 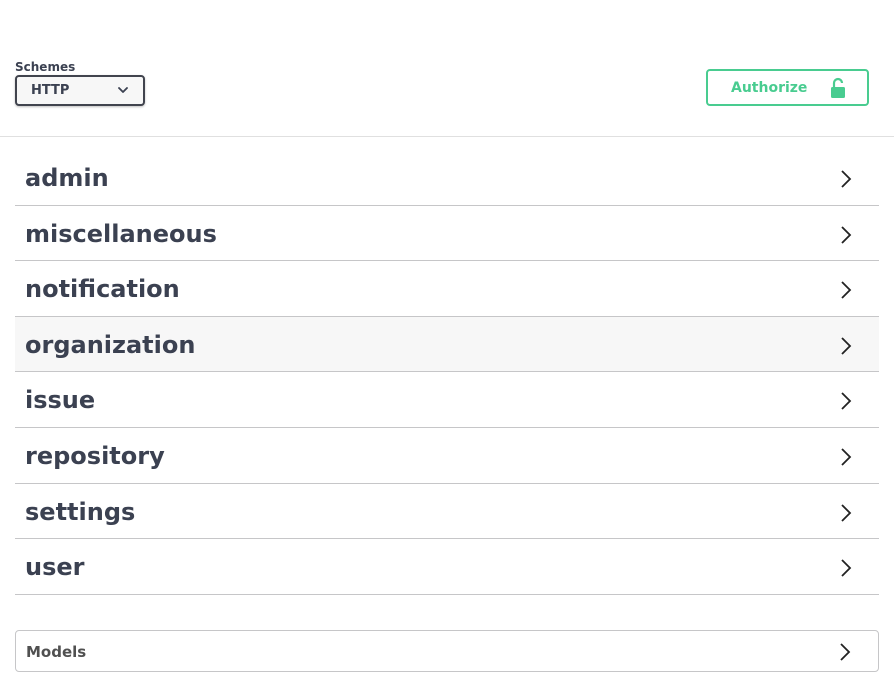 What do you see at coordinates (67, 178) in the screenshot?
I see `tag-name: admin` at bounding box center [67, 178].